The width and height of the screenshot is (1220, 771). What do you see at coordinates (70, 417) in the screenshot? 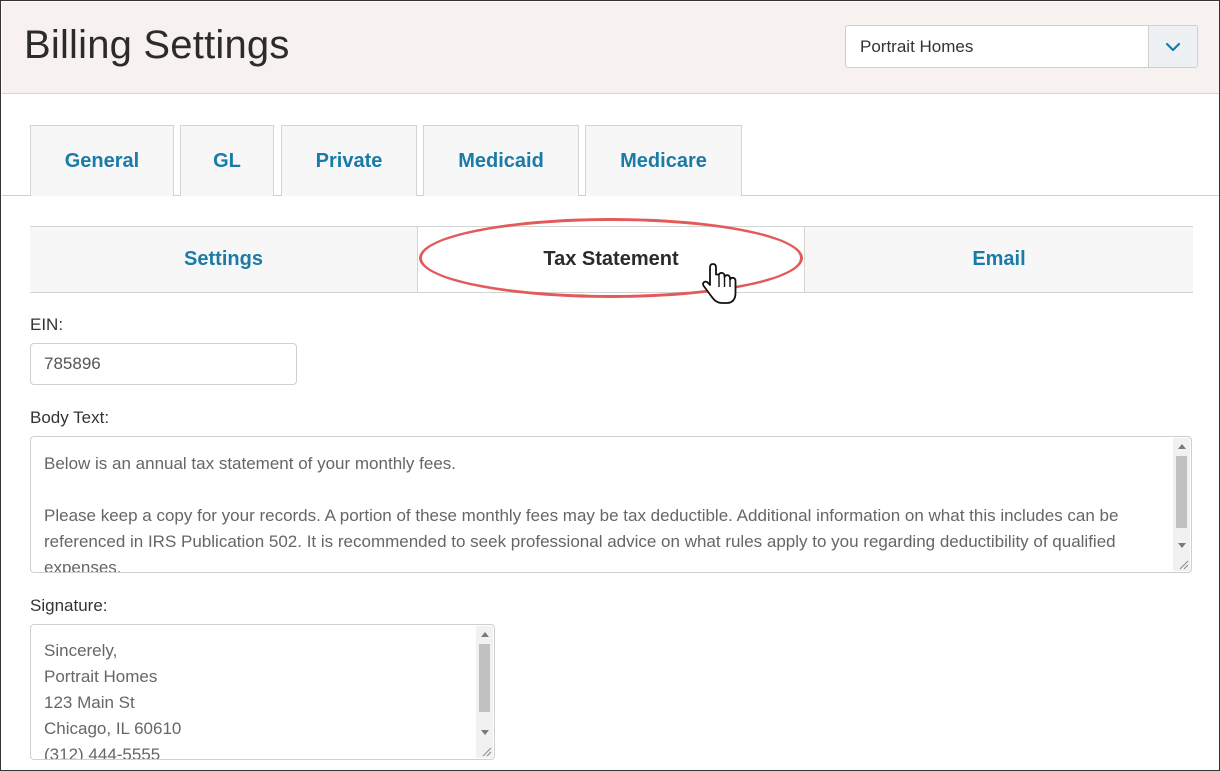
I see `body-text-label: Body Text:` at bounding box center [70, 417].